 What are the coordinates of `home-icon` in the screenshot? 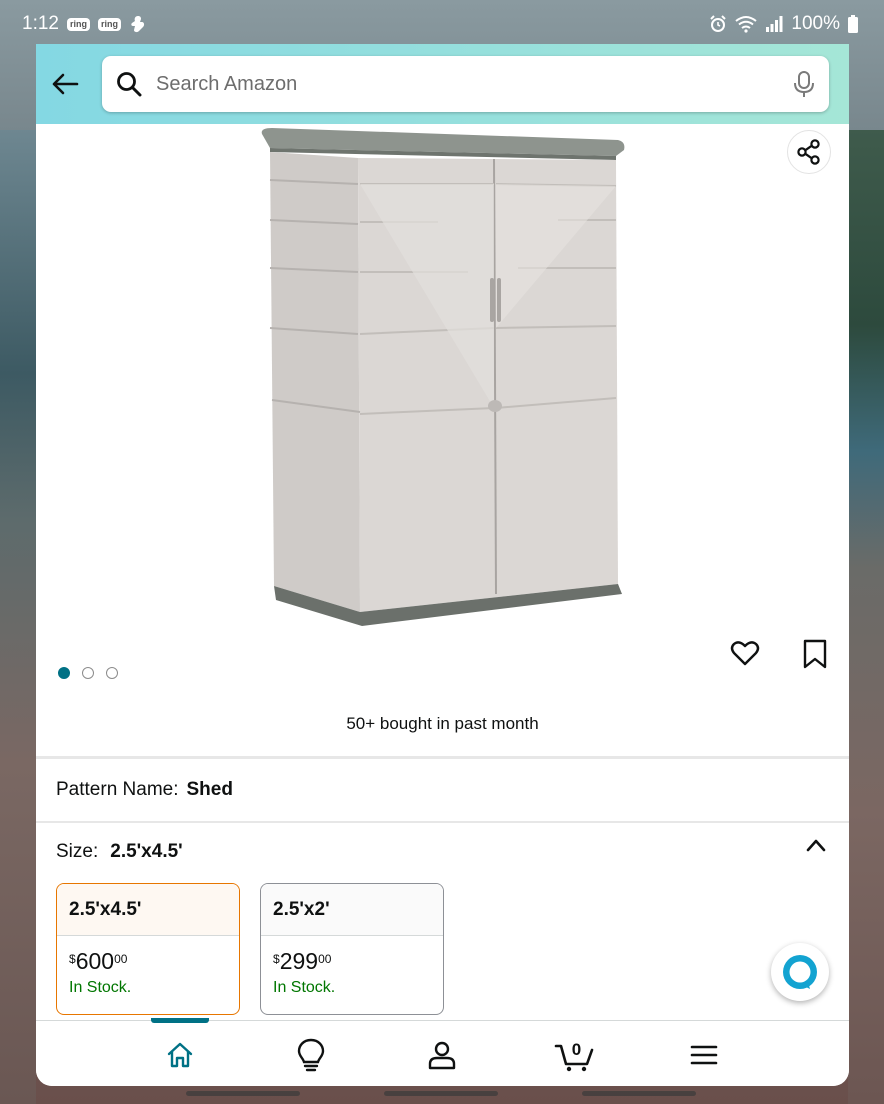 It's located at (180, 1055).